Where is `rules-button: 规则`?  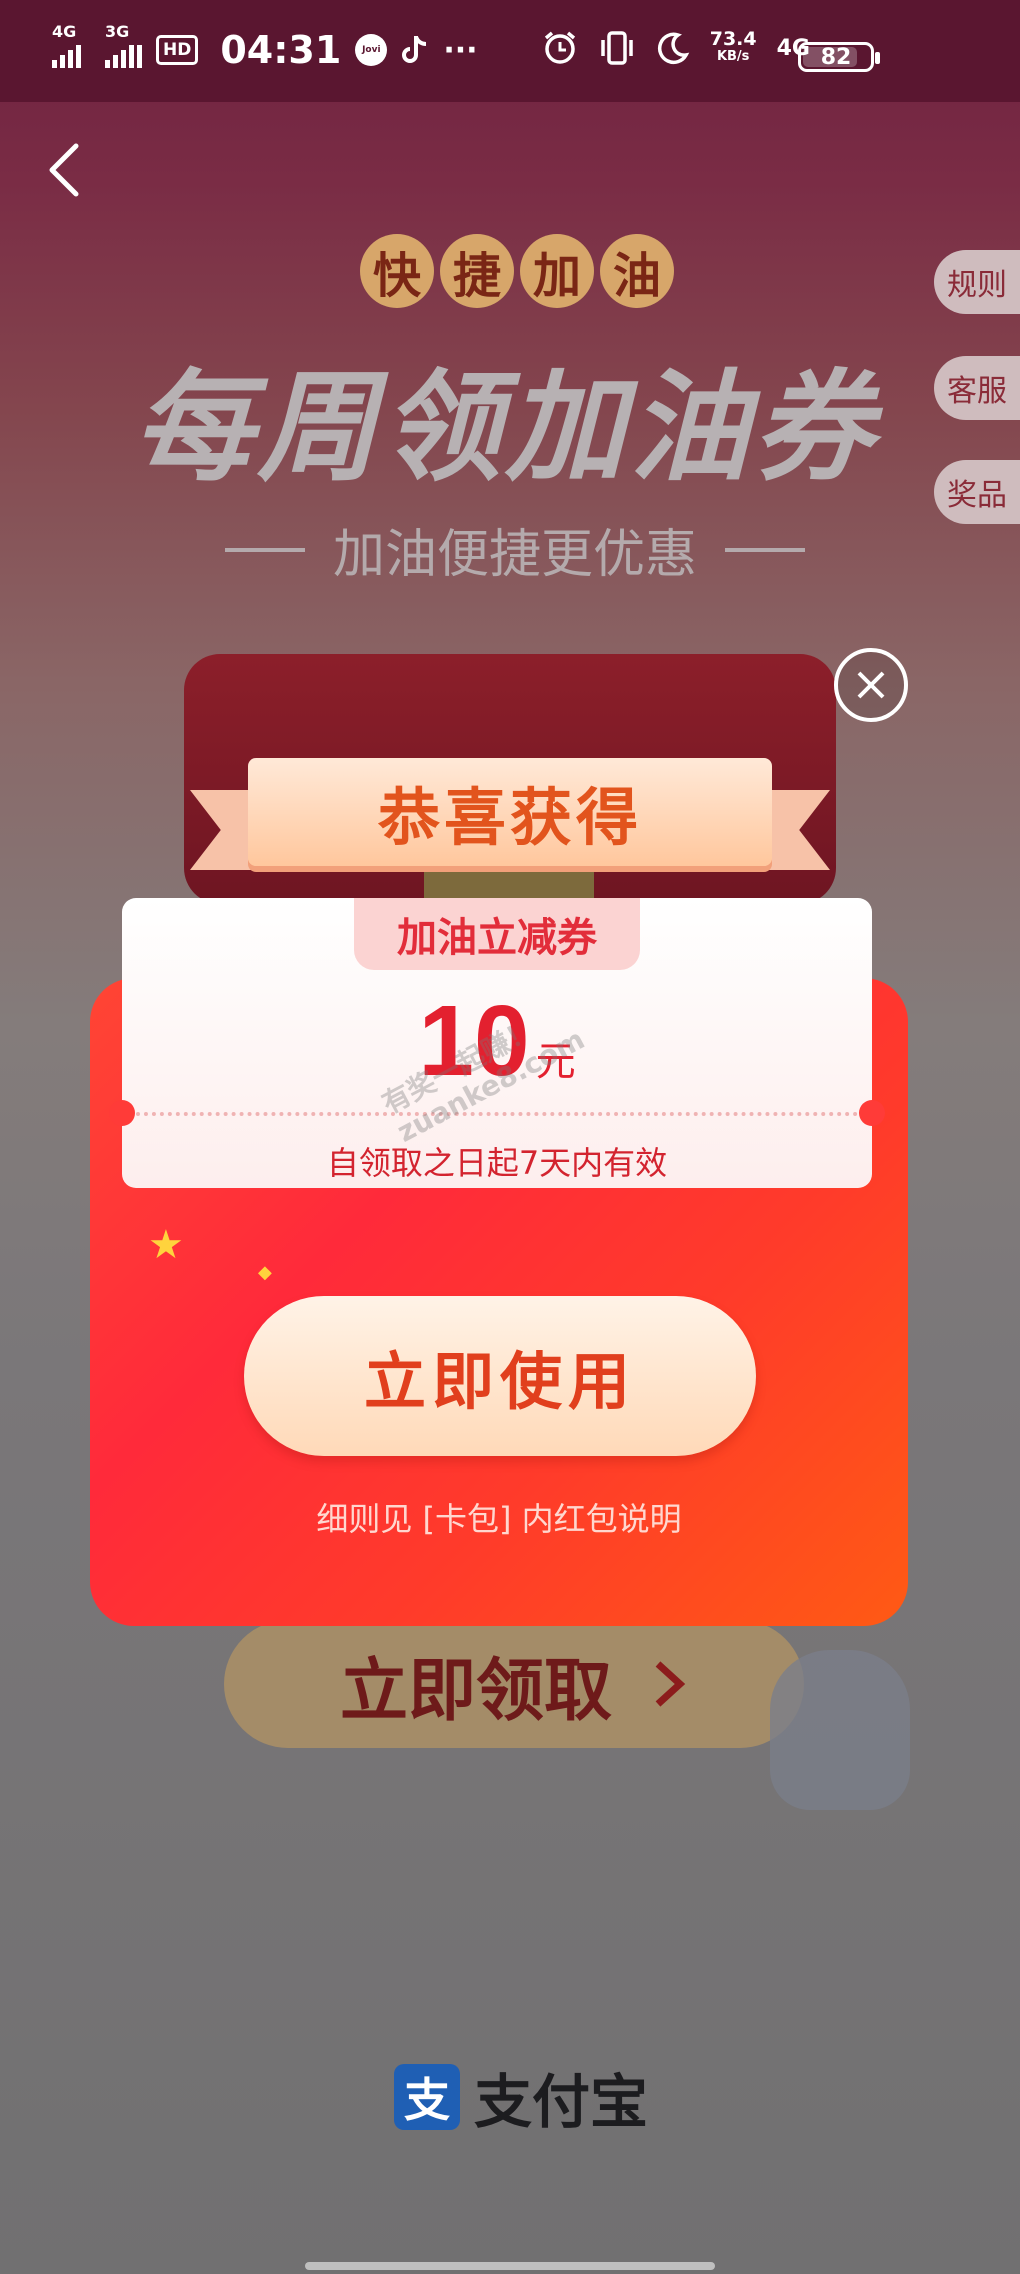
rules-button: 规则 is located at coordinates (977, 282).